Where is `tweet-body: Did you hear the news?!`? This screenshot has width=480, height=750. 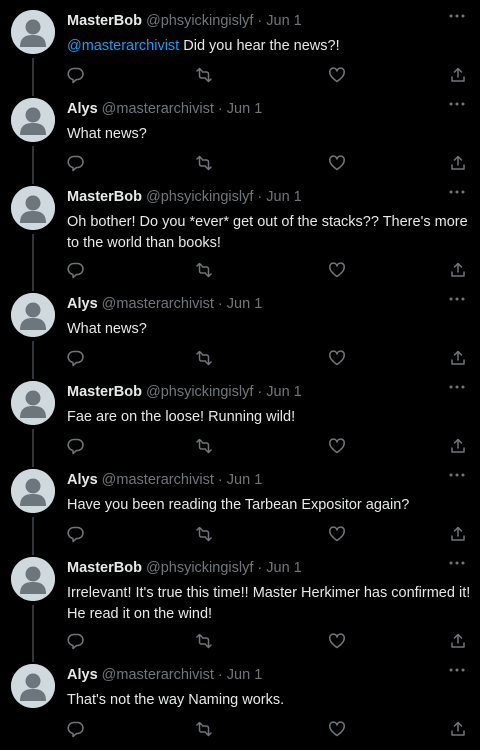
tweet-body: Did you hear the news?! is located at coordinates (259, 46).